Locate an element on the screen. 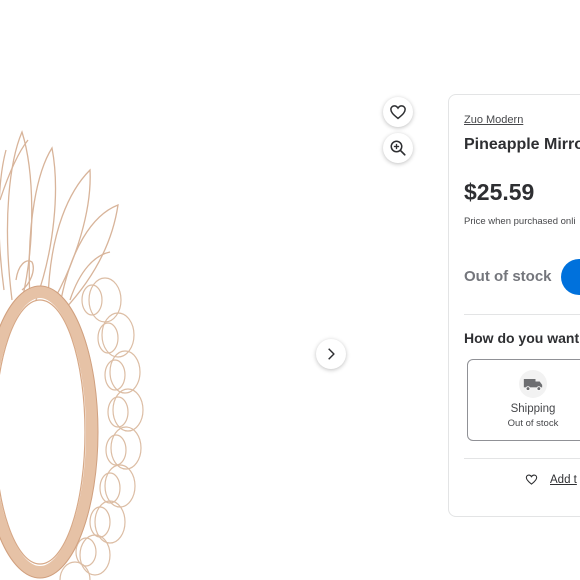 The height and width of the screenshot is (580, 580). add-to-registry-link: Add t is located at coordinates (551, 479).